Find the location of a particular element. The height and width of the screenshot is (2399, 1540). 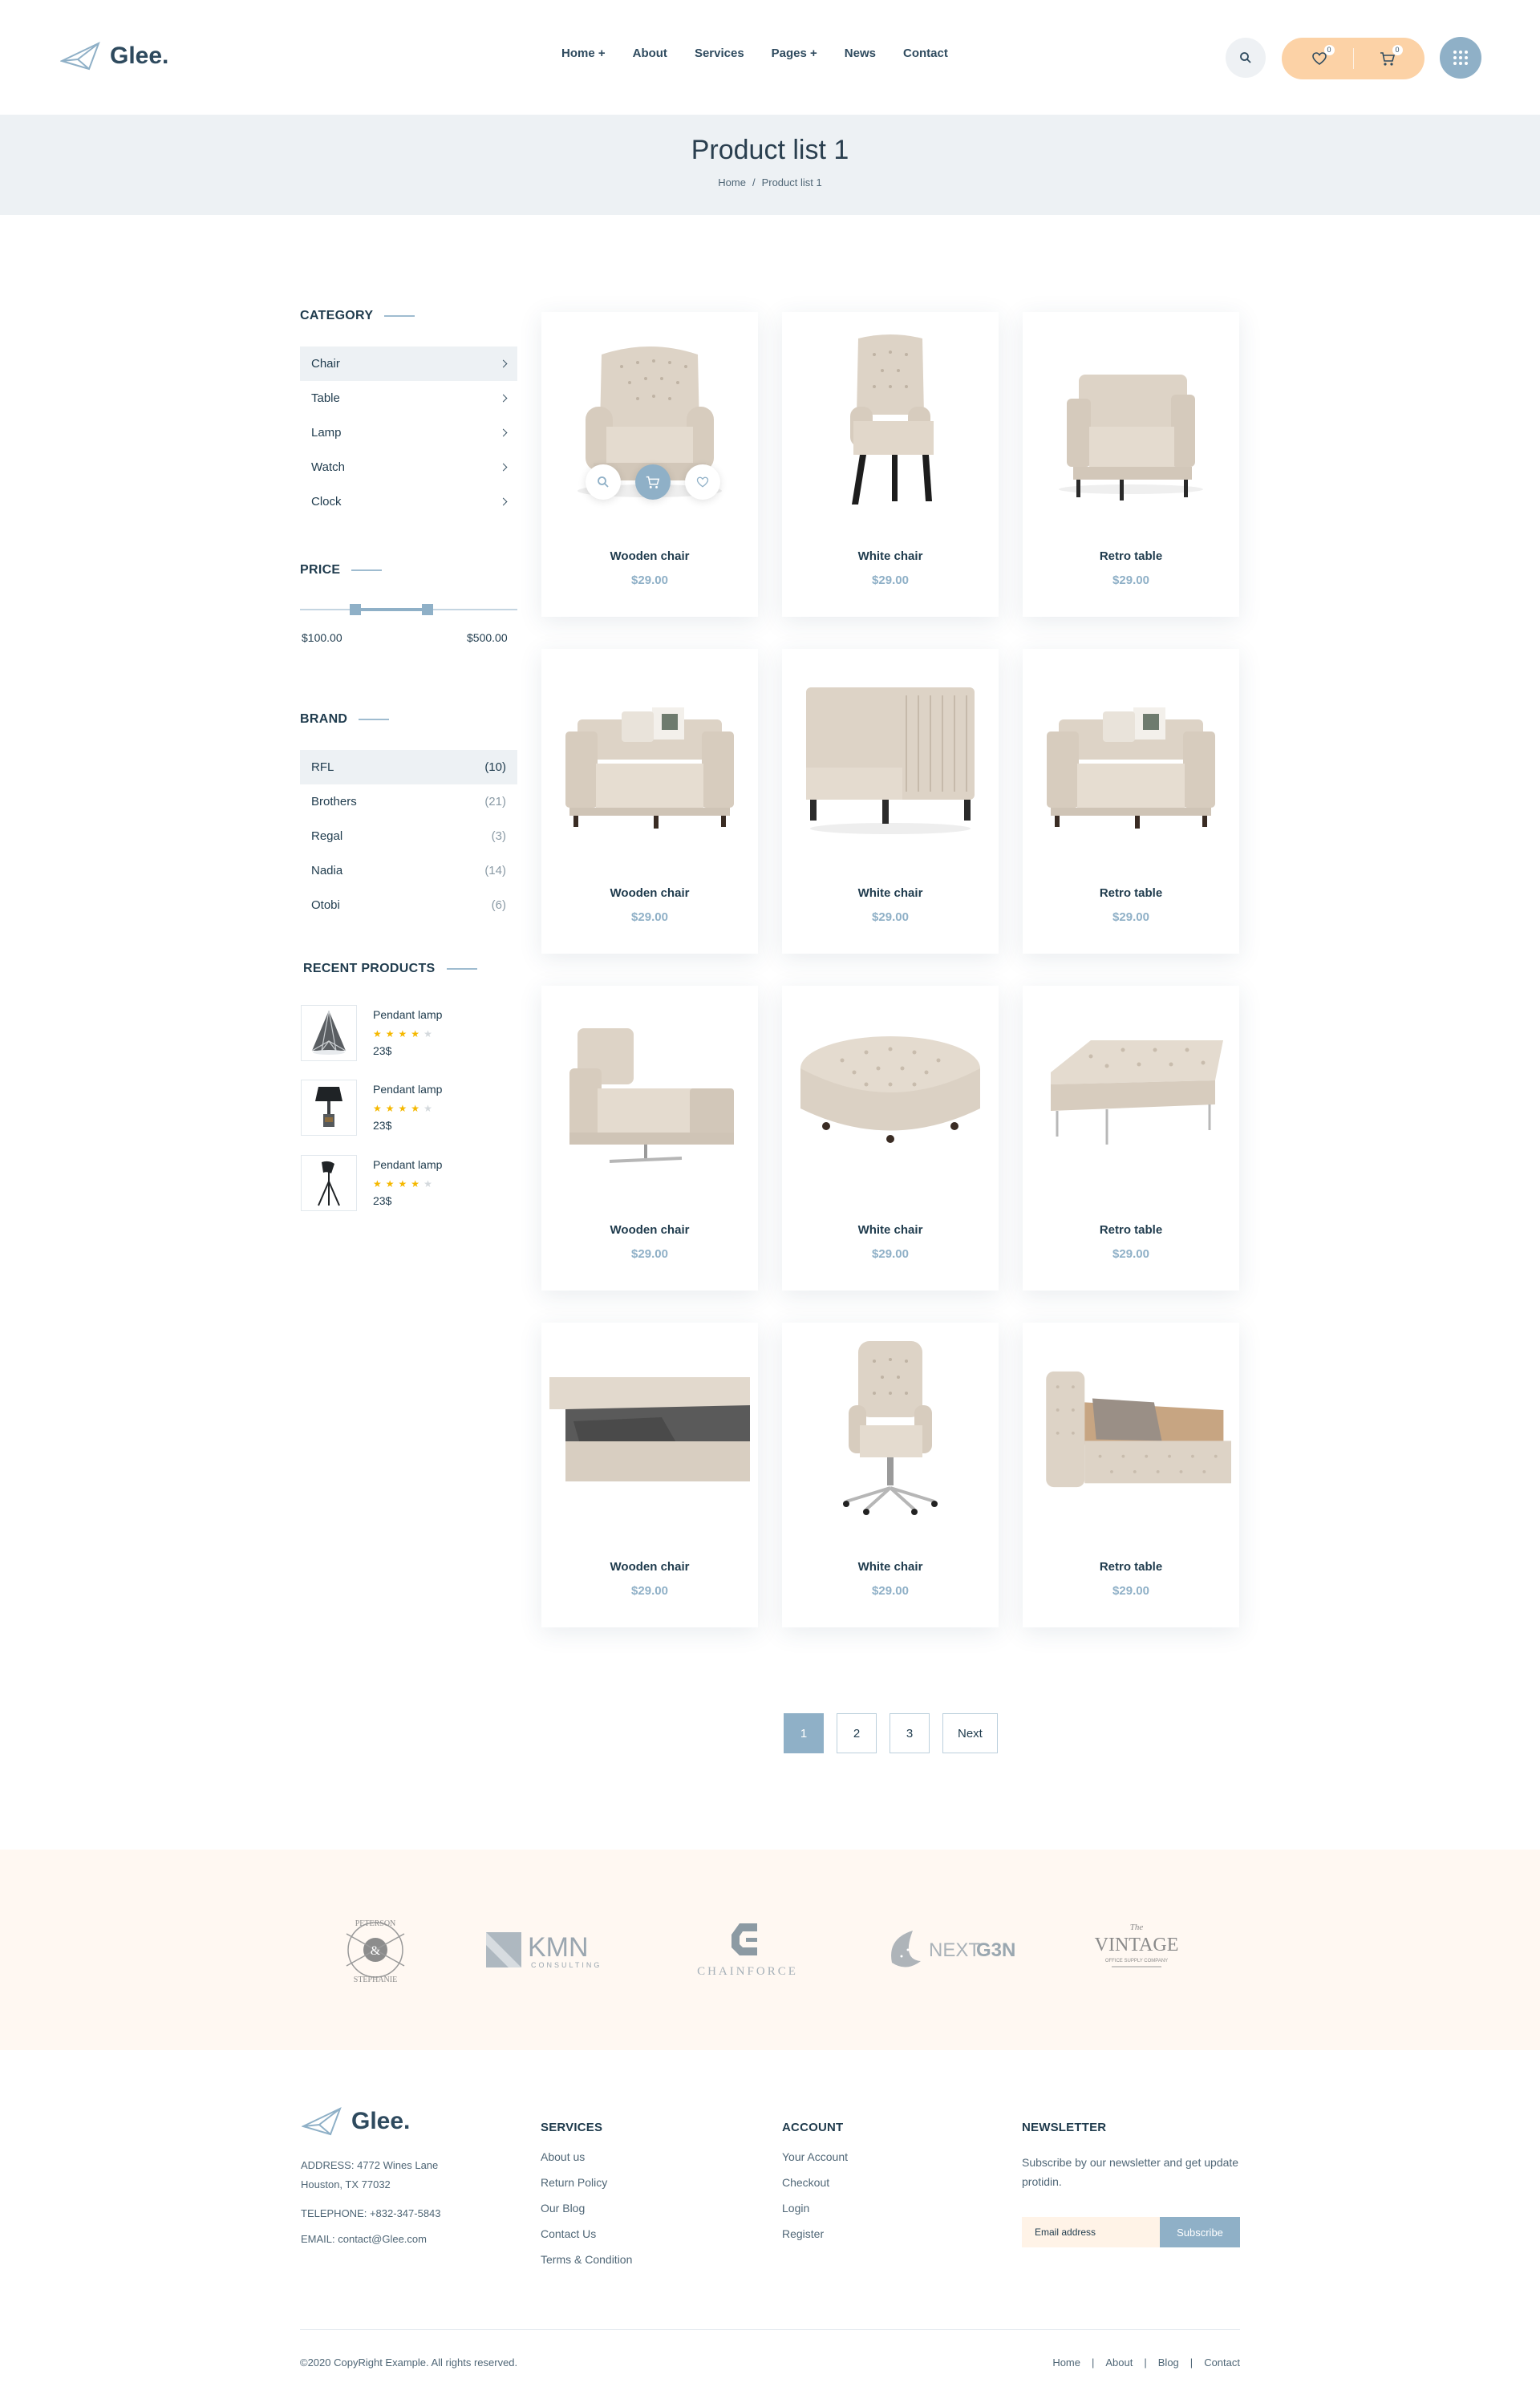

footer-link-register: Register is located at coordinates (815, 2240).